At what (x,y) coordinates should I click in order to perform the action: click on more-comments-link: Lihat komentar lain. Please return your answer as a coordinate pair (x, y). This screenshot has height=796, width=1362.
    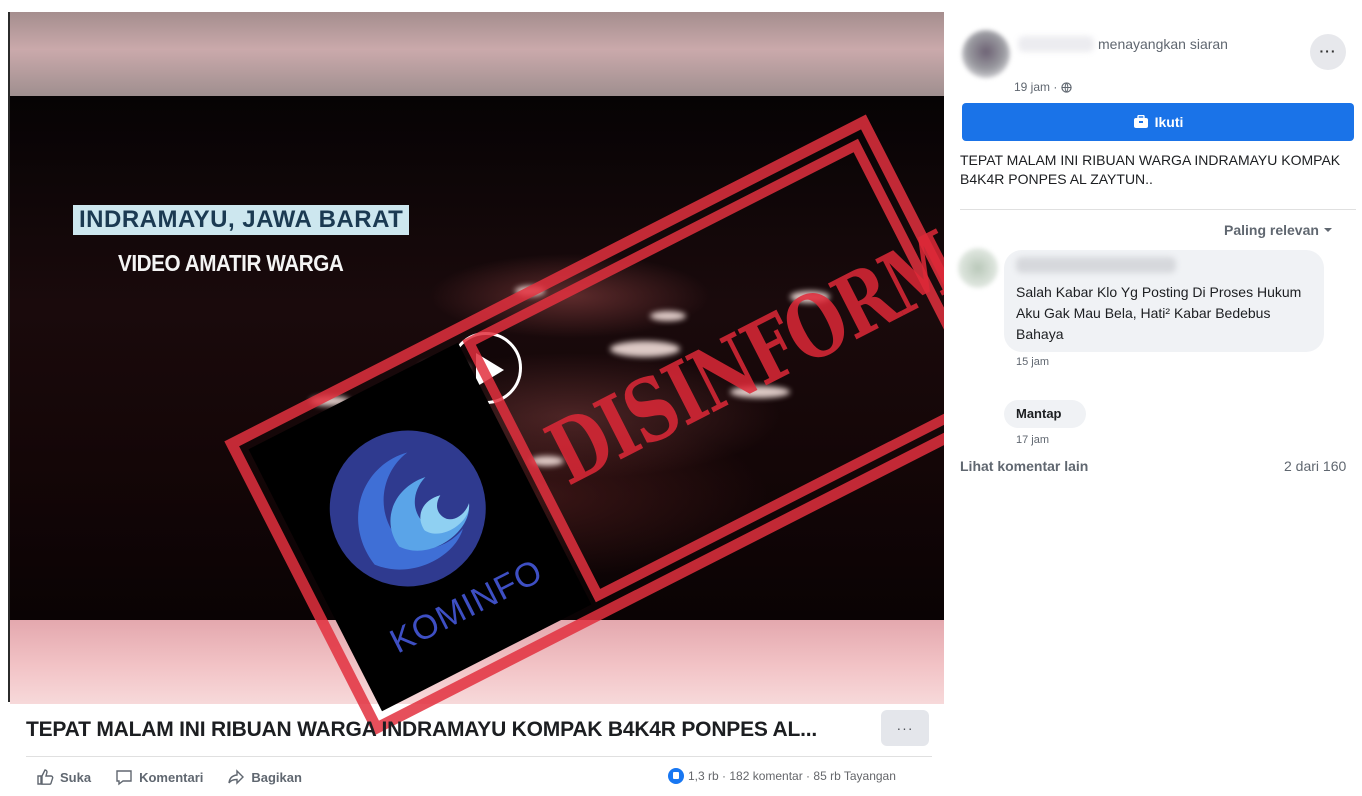
    Looking at the image, I should click on (1024, 466).